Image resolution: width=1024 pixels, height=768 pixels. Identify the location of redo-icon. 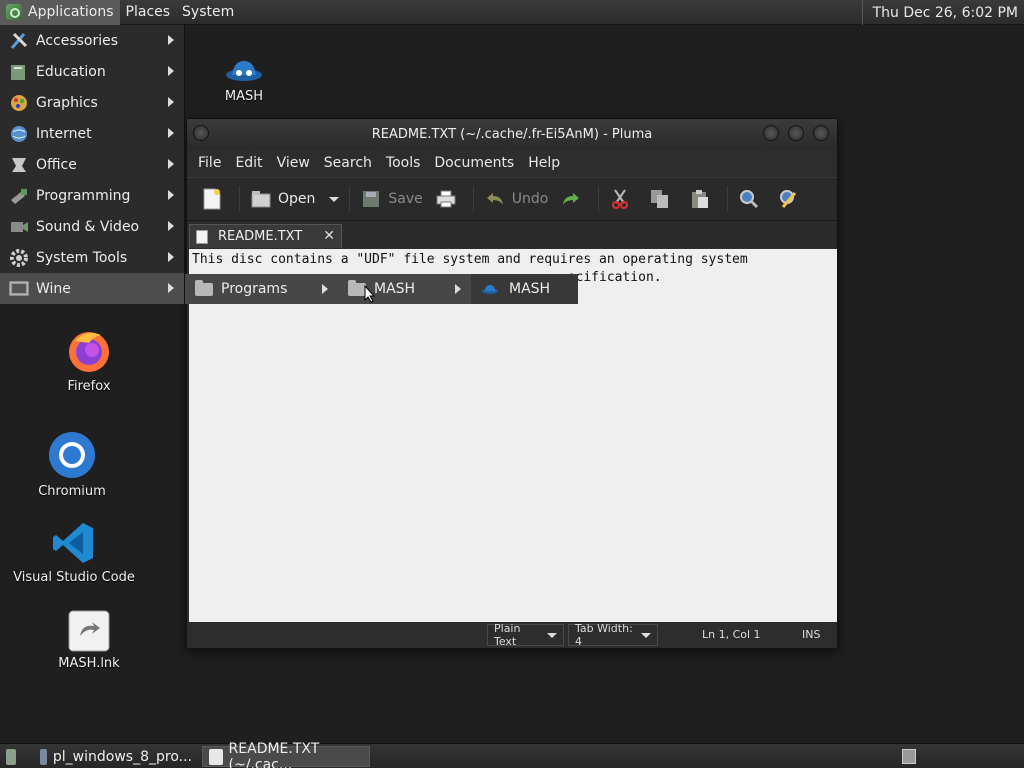
(571, 199).